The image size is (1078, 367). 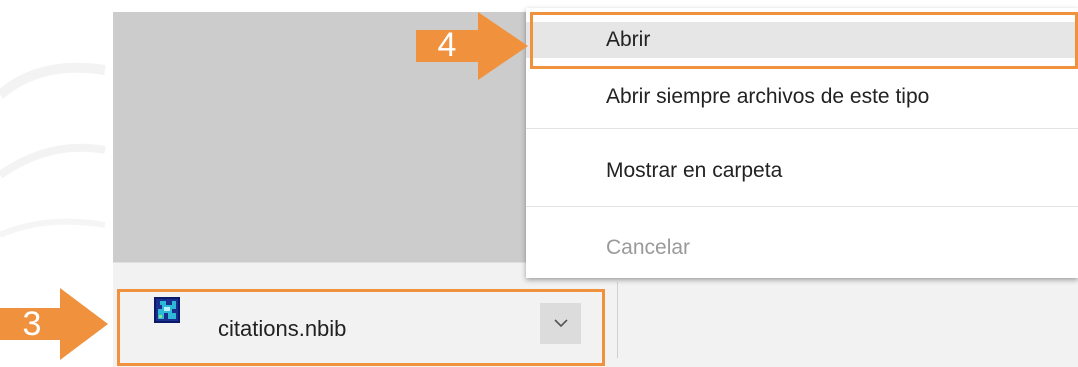 I want to click on menu-item-cancel: Cancelar, so click(x=802, y=248).